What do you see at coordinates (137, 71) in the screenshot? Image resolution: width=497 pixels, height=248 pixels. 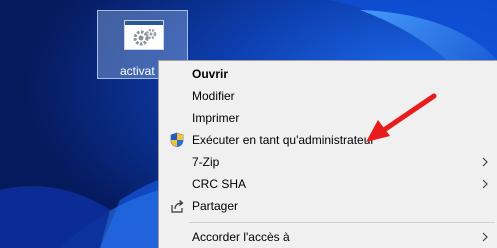 I see `file-label: activat` at bounding box center [137, 71].